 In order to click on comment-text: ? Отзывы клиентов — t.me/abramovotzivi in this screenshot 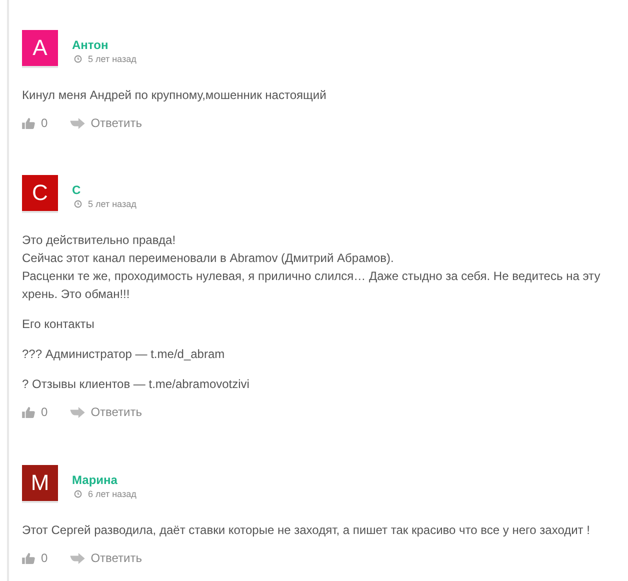, I will do `click(136, 384)`.